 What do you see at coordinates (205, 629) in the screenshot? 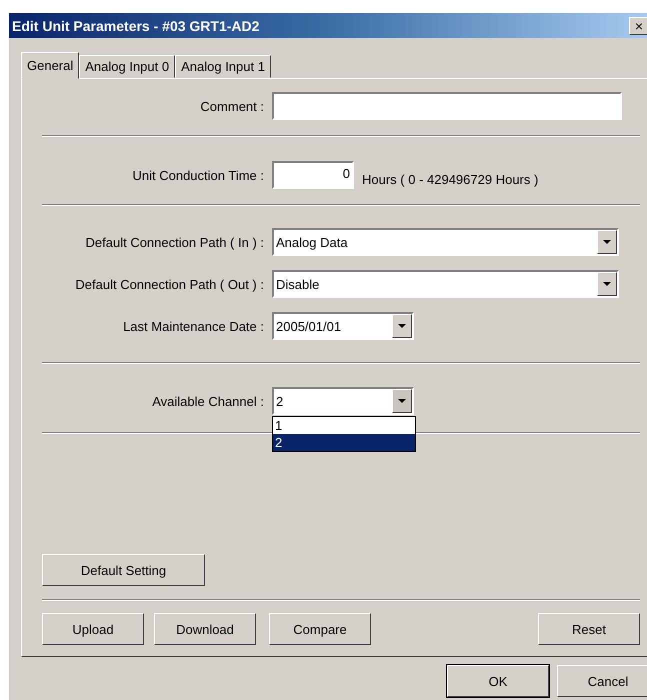
I see `action-button: Download` at bounding box center [205, 629].